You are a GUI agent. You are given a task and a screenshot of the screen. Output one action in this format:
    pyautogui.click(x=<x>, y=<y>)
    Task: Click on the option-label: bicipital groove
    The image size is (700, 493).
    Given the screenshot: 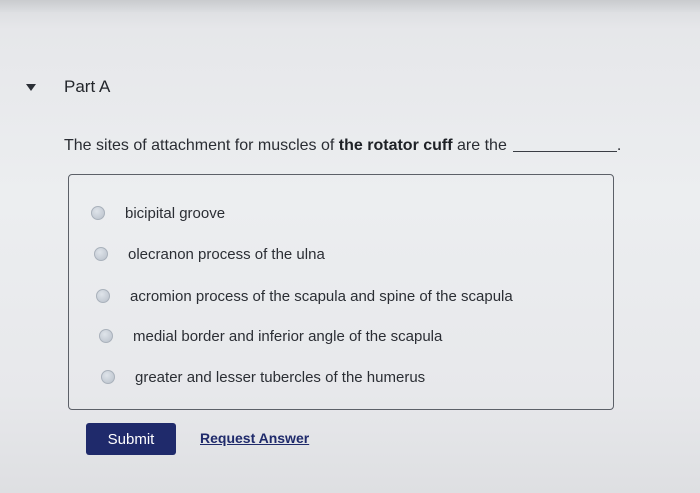 What is the action you would take?
    pyautogui.click(x=175, y=213)
    